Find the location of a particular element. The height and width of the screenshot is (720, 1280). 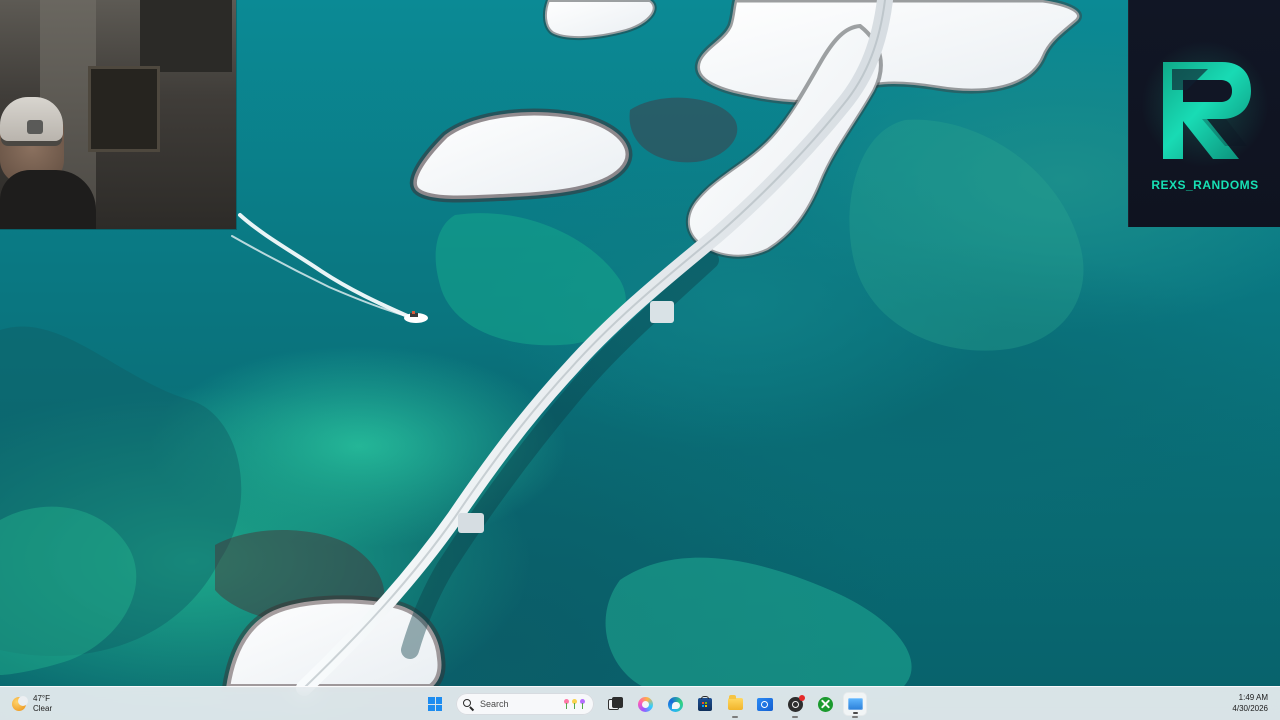

taskbar: 47°F Clear Search 1:49 AM 4/30/2026 is located at coordinates (640, 703).